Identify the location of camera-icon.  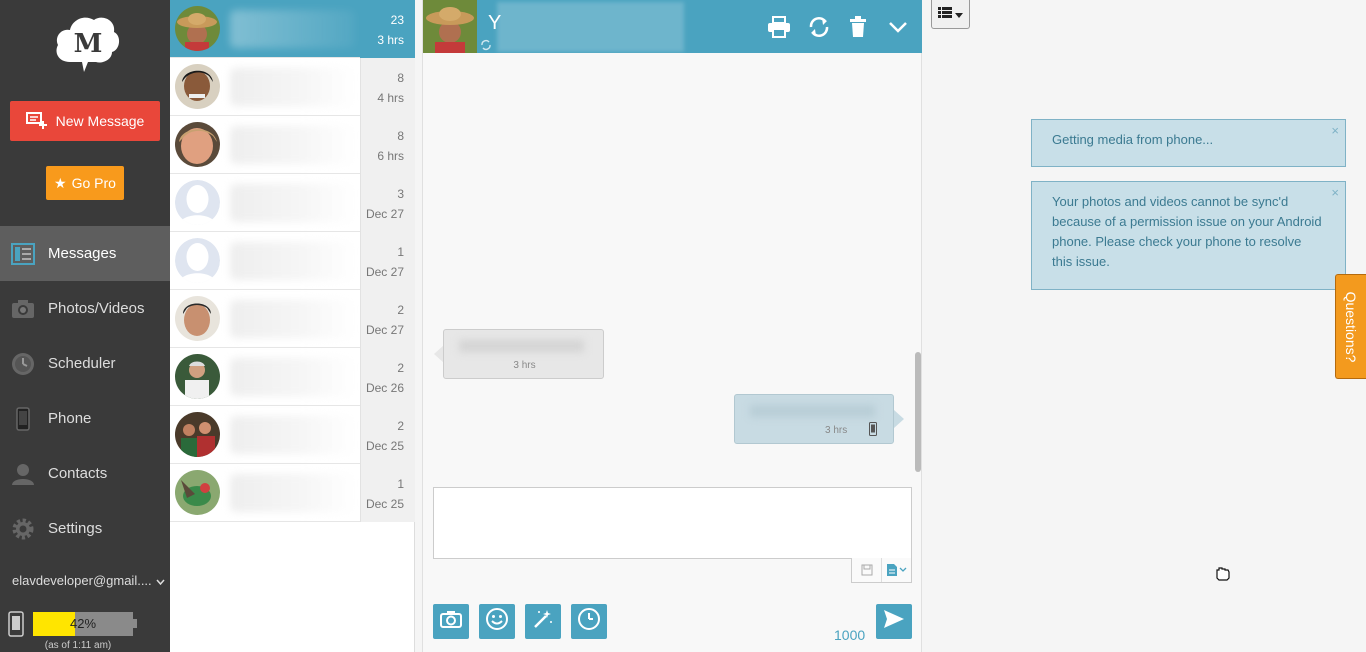
(451, 621).